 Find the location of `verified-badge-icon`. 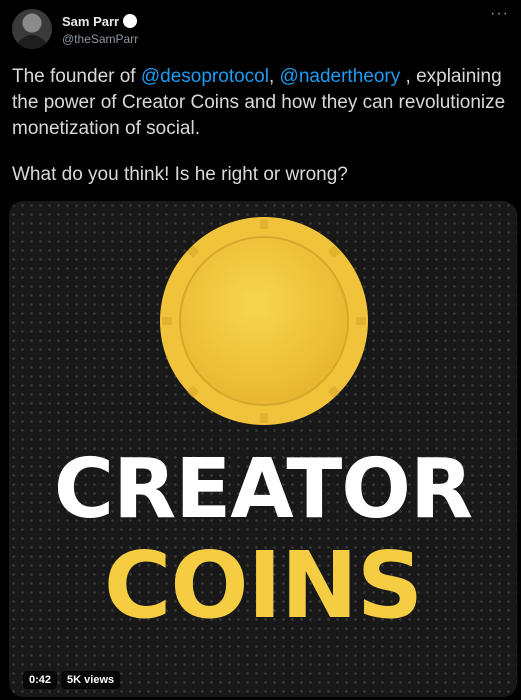

verified-badge-icon is located at coordinates (130, 21).